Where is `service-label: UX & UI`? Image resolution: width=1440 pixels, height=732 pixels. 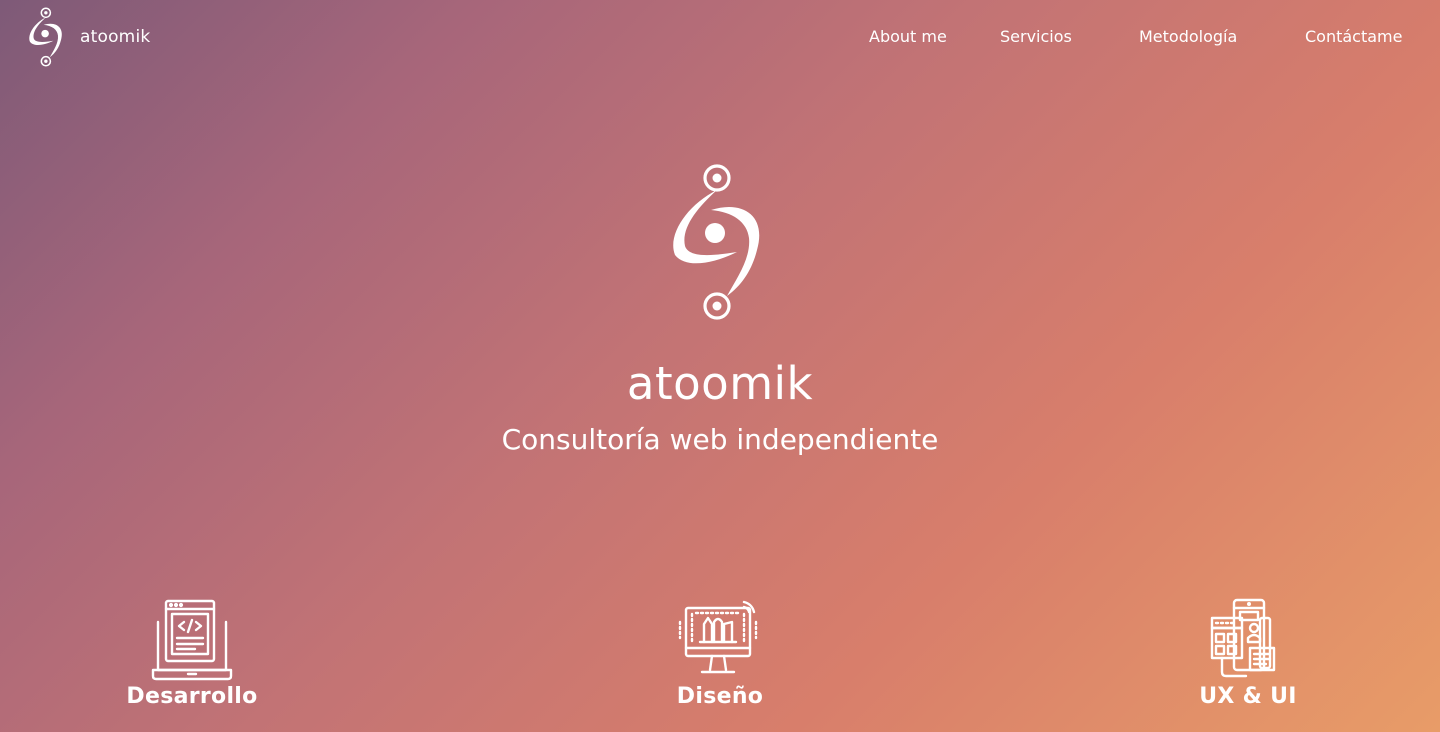 service-label: UX & UI is located at coordinates (1248, 696).